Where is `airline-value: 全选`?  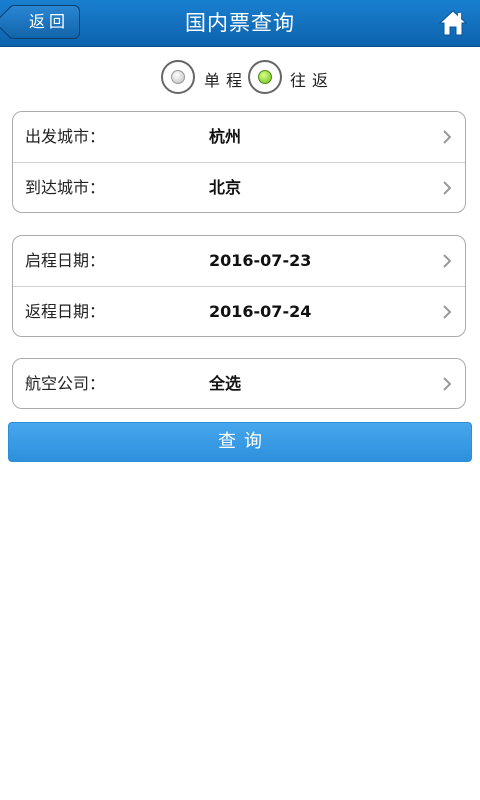 airline-value: 全选 is located at coordinates (225, 383).